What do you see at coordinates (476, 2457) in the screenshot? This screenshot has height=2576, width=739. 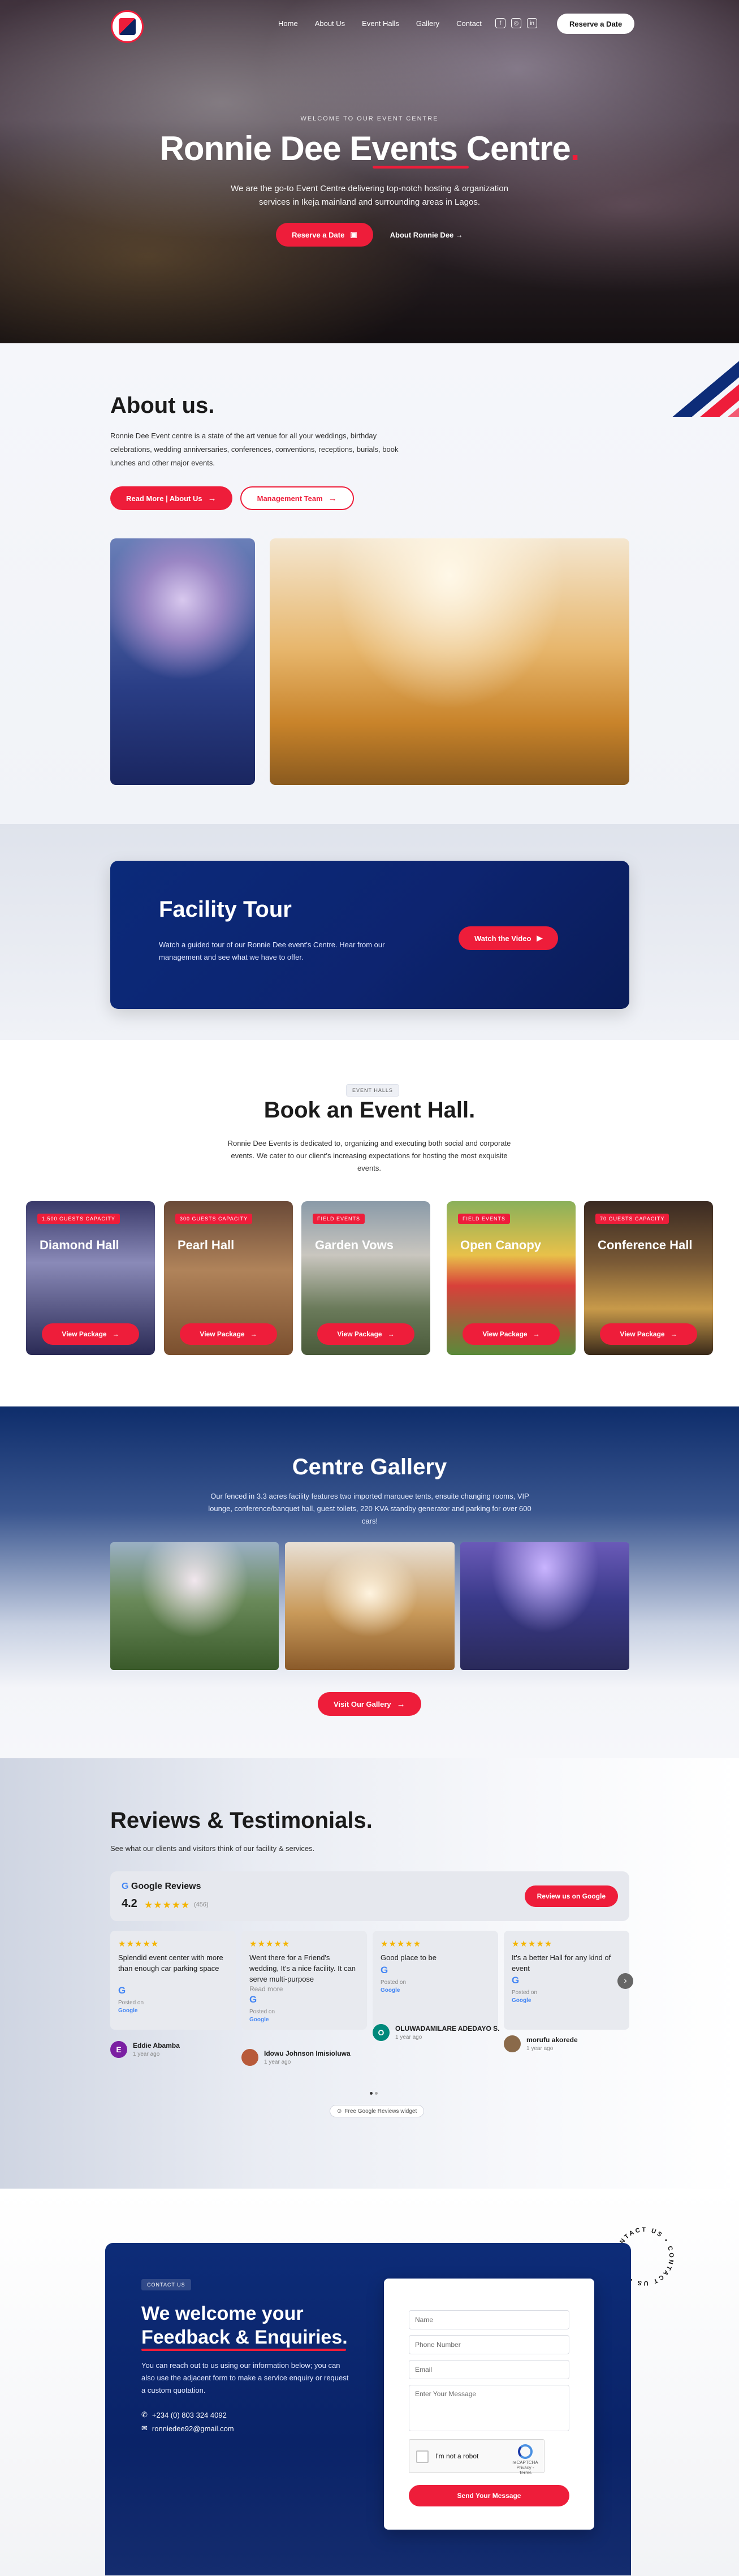 I see `recaptcha-widget: I'm not a robot reCAPTCHA Privacy - Terms` at bounding box center [476, 2457].